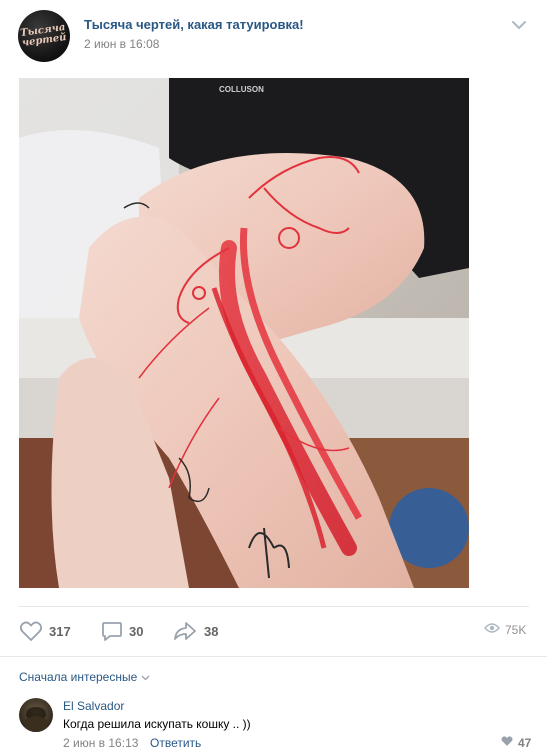 The height and width of the screenshot is (755, 547). What do you see at coordinates (60, 631) in the screenshot?
I see `like-count: 317` at bounding box center [60, 631].